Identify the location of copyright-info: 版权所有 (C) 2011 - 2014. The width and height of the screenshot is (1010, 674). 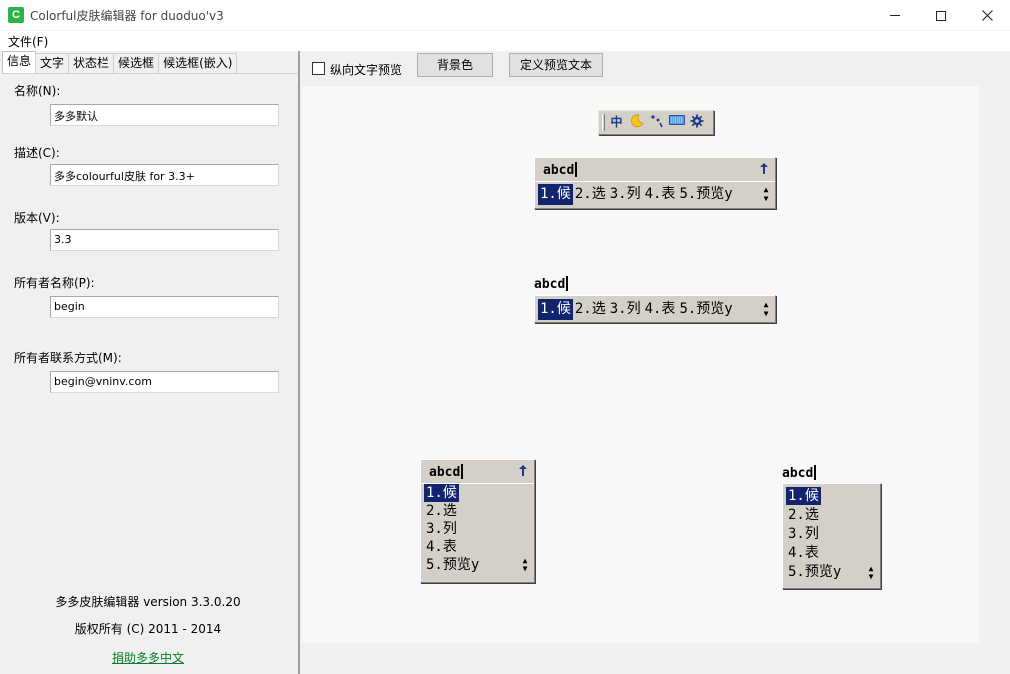
(148, 629).